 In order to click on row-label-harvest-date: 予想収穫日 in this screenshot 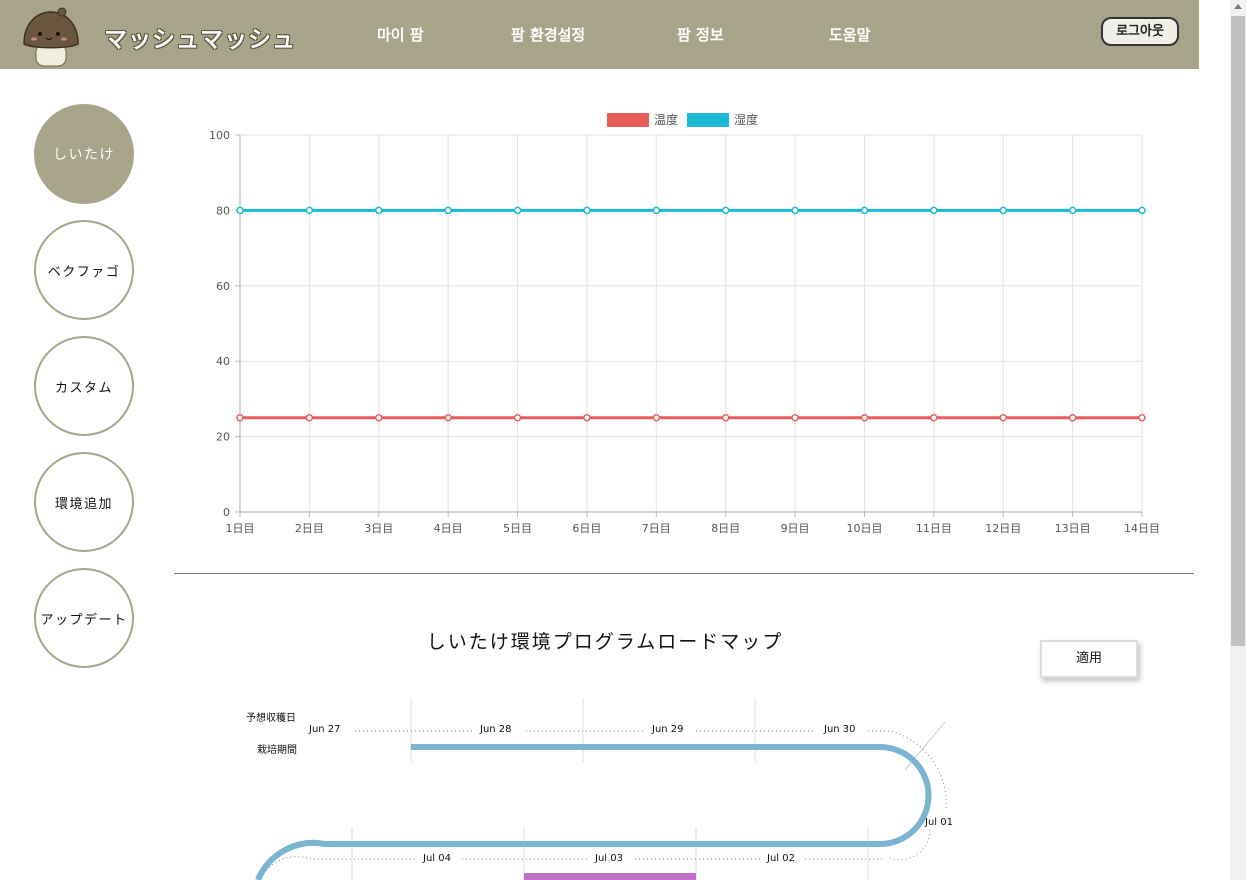, I will do `click(271, 718)`.